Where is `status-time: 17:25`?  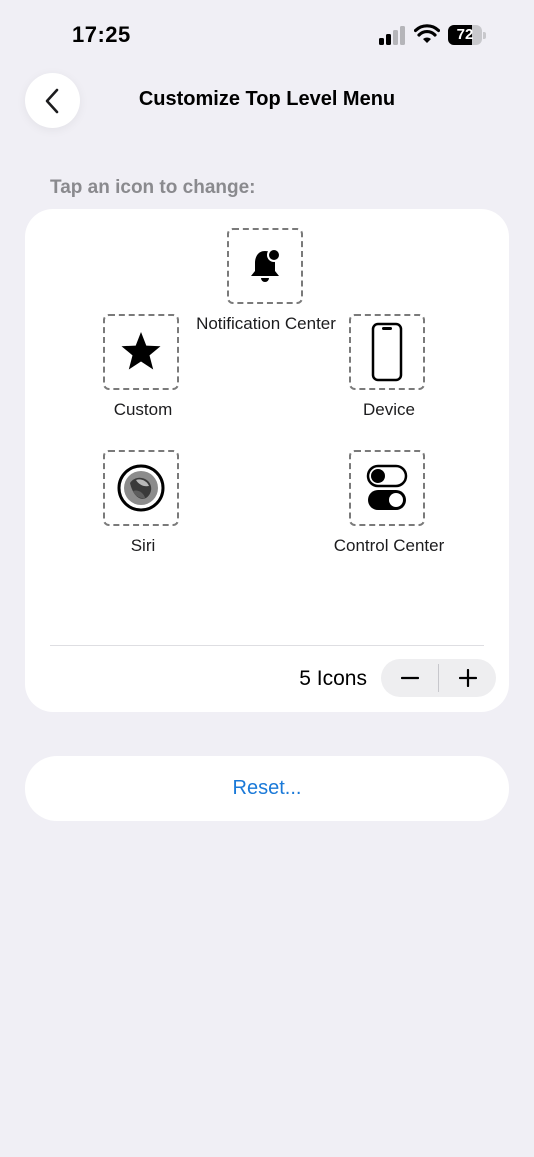
status-time: 17:25 is located at coordinates (101, 34).